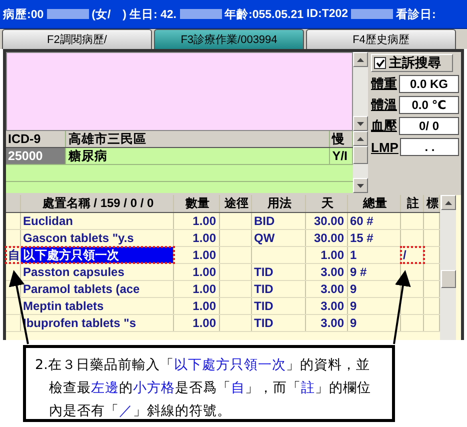 This screenshot has height=427, width=467. What do you see at coordinates (384, 126) in the screenshot?
I see `field-label: 血壓` at bounding box center [384, 126].